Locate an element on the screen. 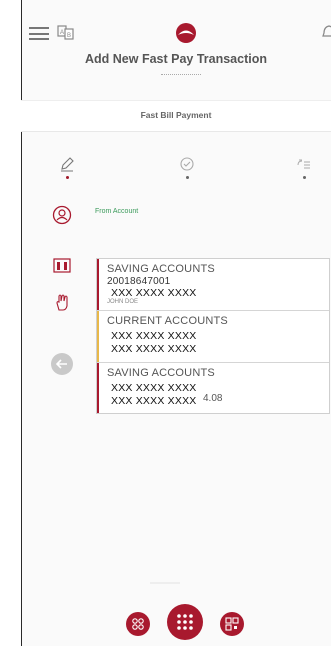  apps-button is located at coordinates (138, 624).